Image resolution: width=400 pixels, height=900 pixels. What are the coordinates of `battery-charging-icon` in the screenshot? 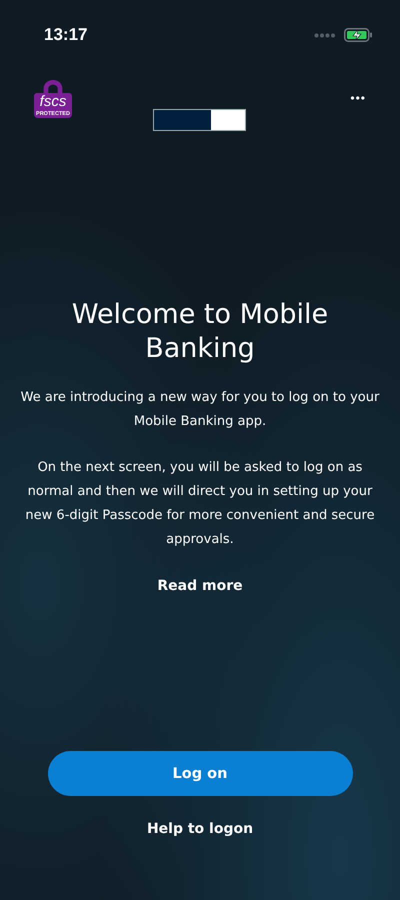 It's located at (358, 35).